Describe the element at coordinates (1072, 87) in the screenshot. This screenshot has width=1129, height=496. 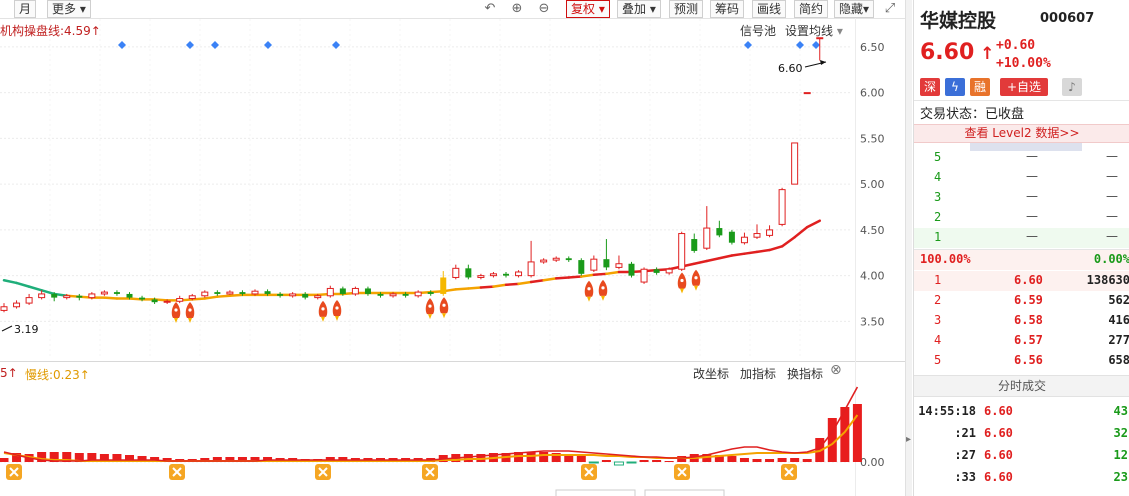
I see `alert-bell-icon: ♪` at that location.